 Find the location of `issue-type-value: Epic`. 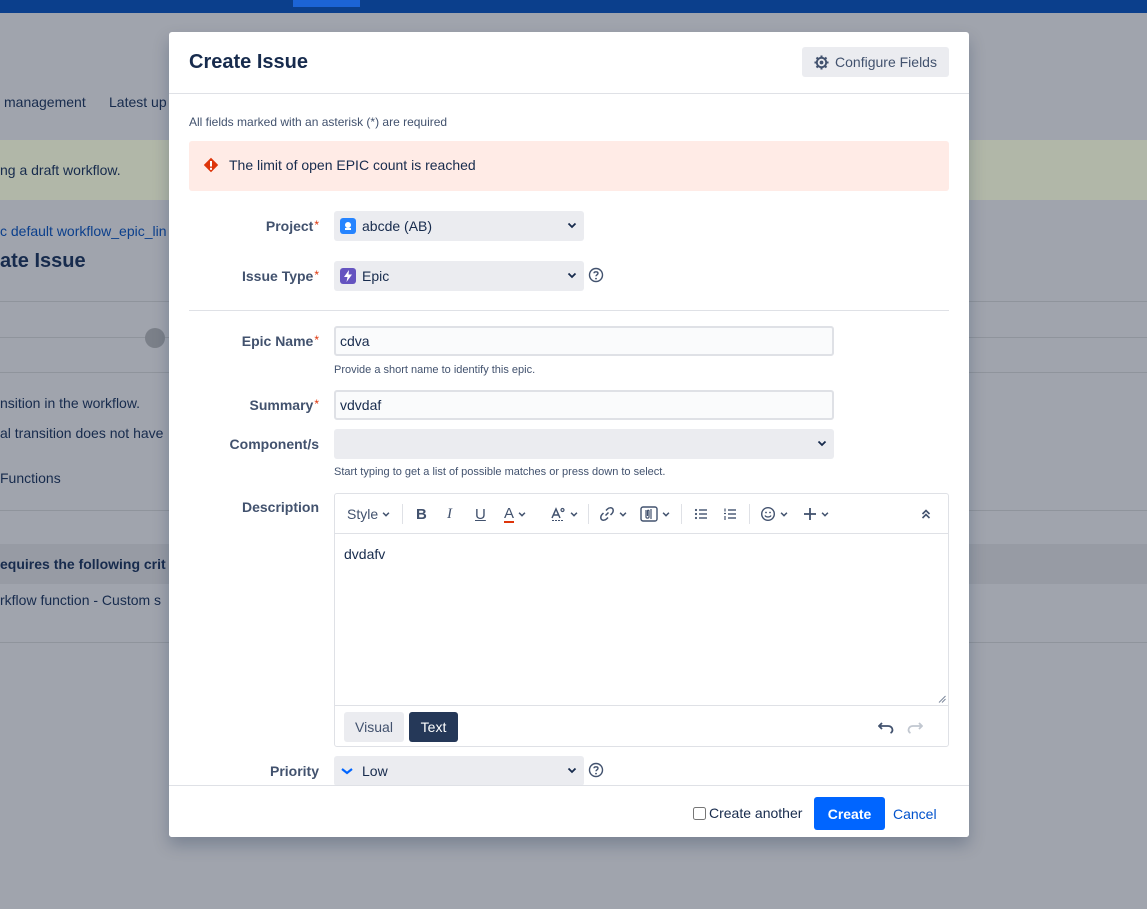

issue-type-value: Epic is located at coordinates (376, 276).